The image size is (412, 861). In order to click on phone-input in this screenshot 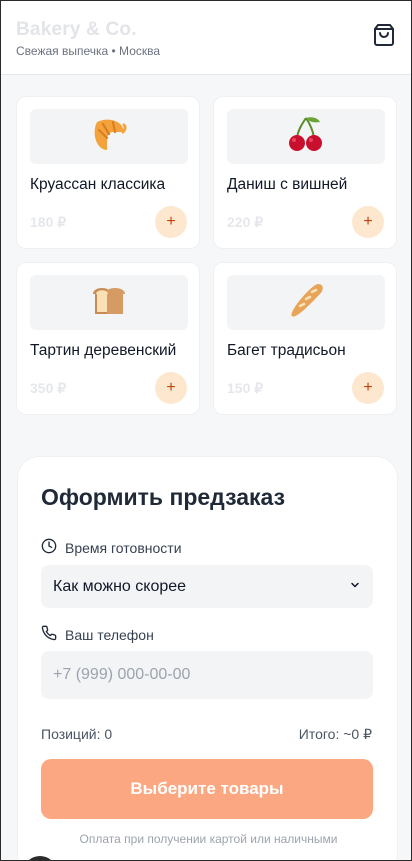, I will do `click(207, 675)`.